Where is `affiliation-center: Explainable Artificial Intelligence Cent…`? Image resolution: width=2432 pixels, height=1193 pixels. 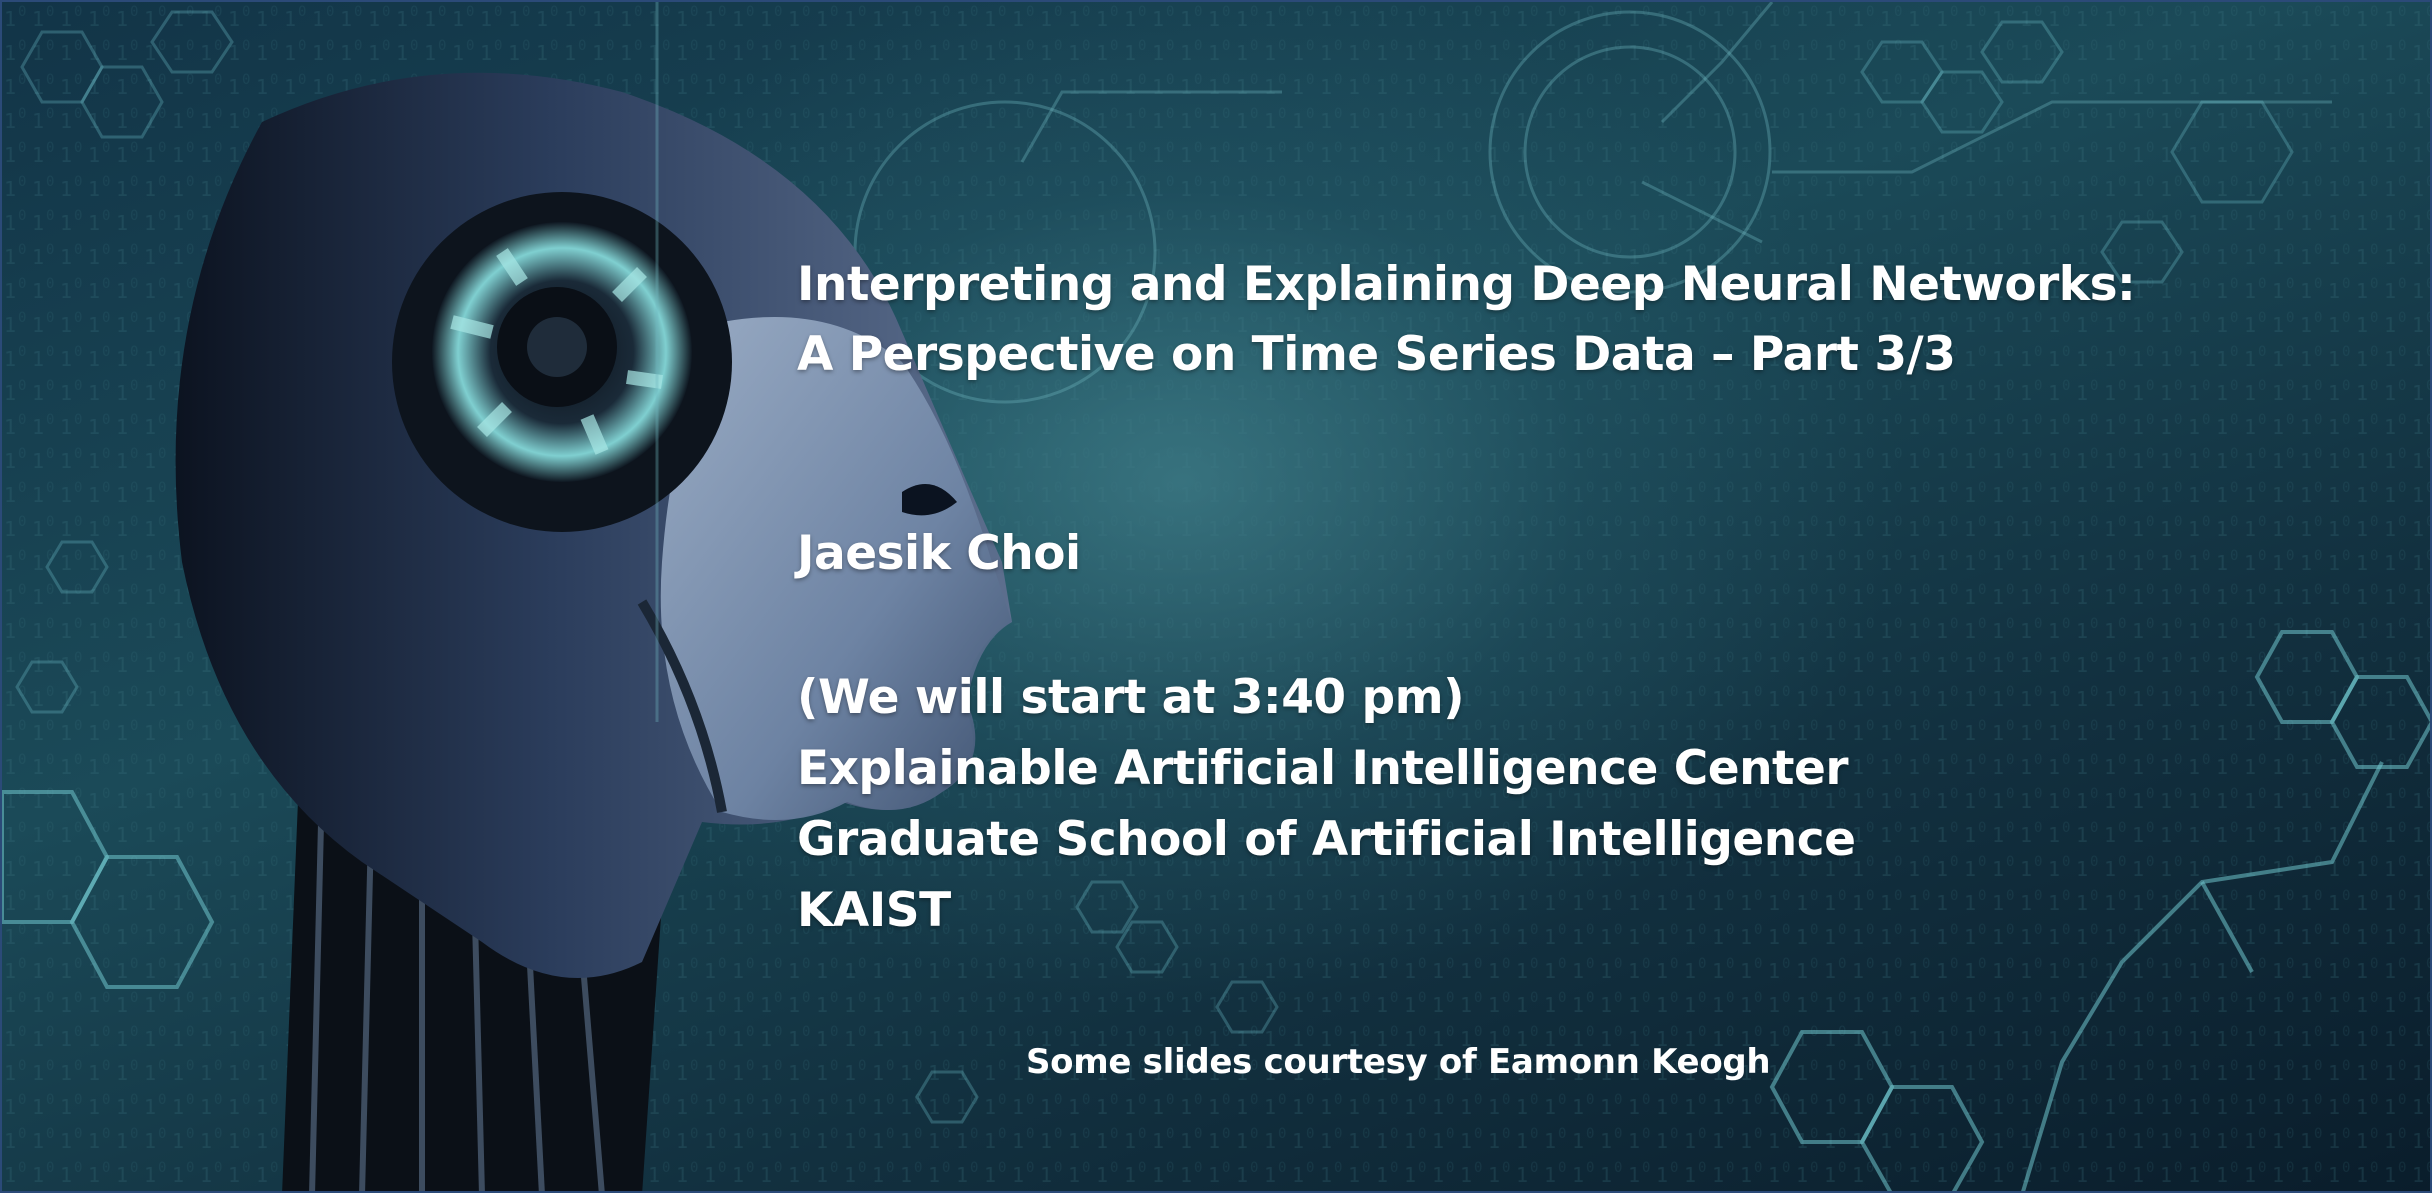 affiliation-center: Explainable Artificial Intelligence Cent… is located at coordinates (1323, 768).